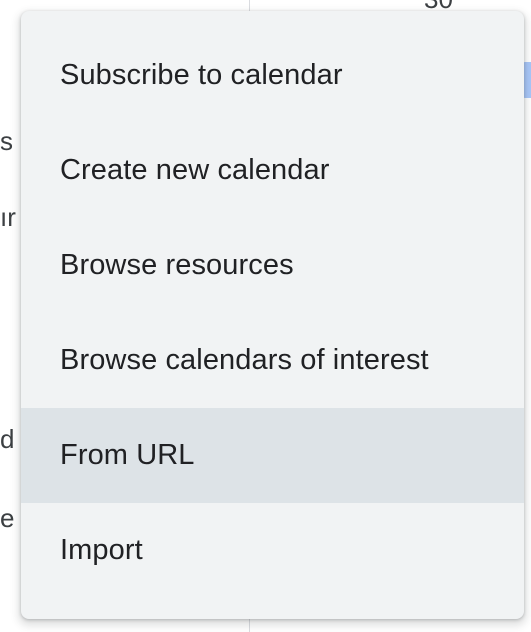  What do you see at coordinates (244, 360) in the screenshot?
I see `menu-item-label: Browse calendars of interest` at bounding box center [244, 360].